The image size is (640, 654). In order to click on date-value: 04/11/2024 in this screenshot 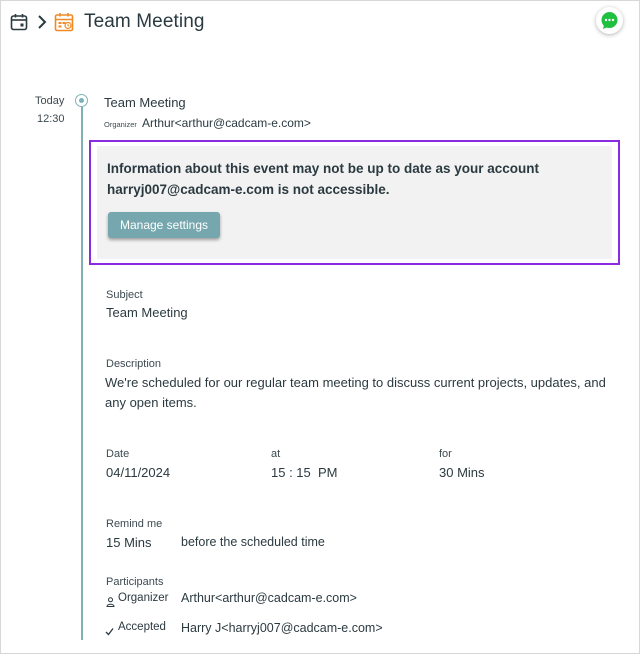, I will do `click(138, 472)`.